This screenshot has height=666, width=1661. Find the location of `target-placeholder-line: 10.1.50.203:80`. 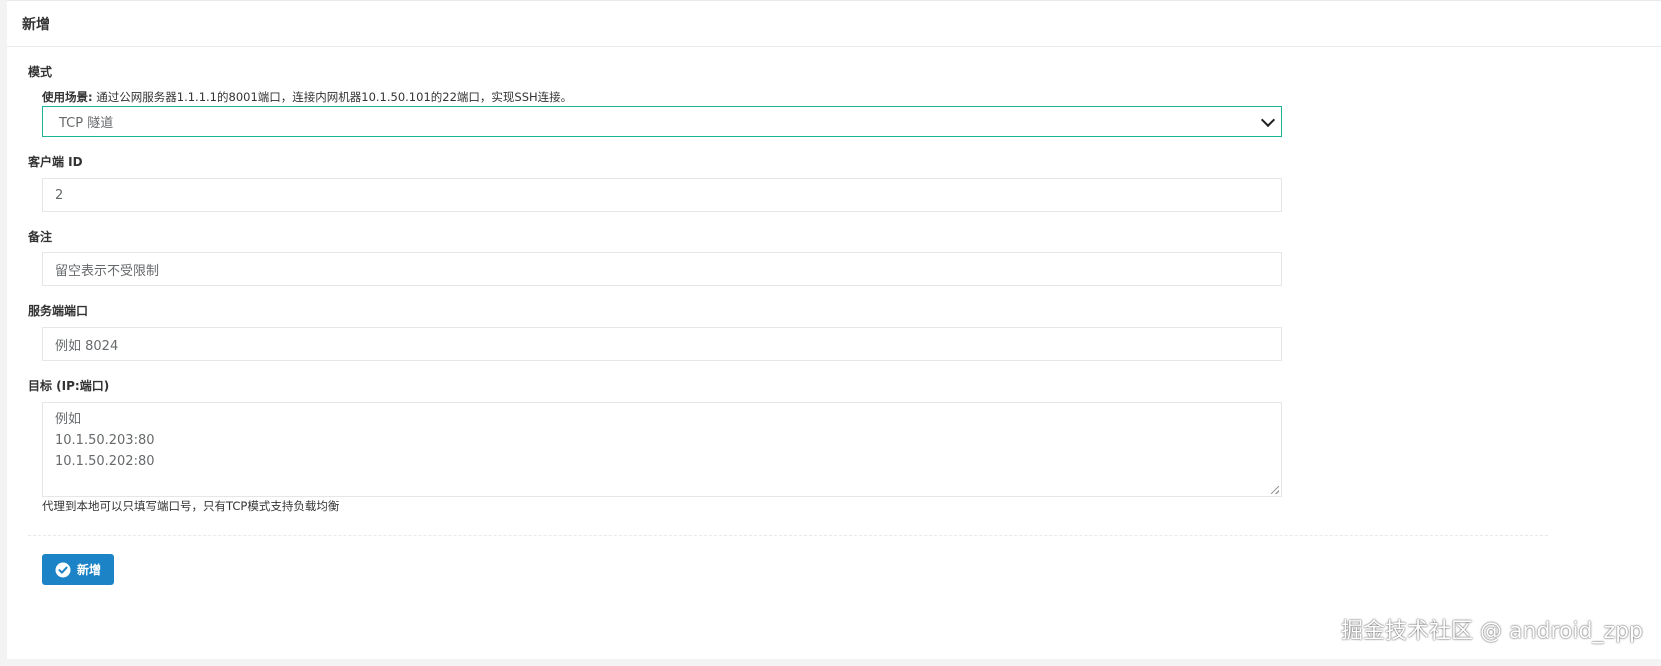

target-placeholder-line: 10.1.50.203:80 is located at coordinates (105, 440).